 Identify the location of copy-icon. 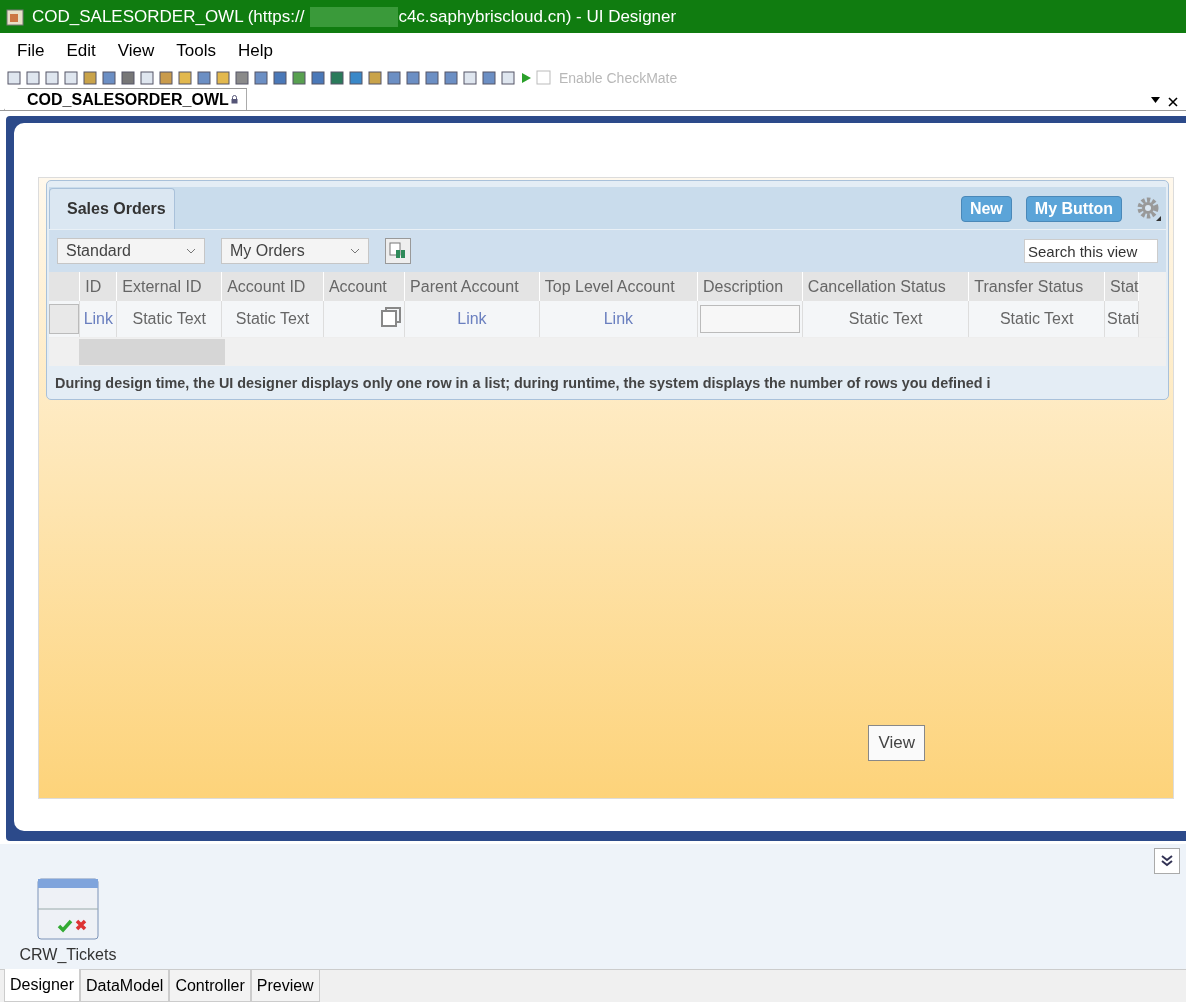
(391, 317).